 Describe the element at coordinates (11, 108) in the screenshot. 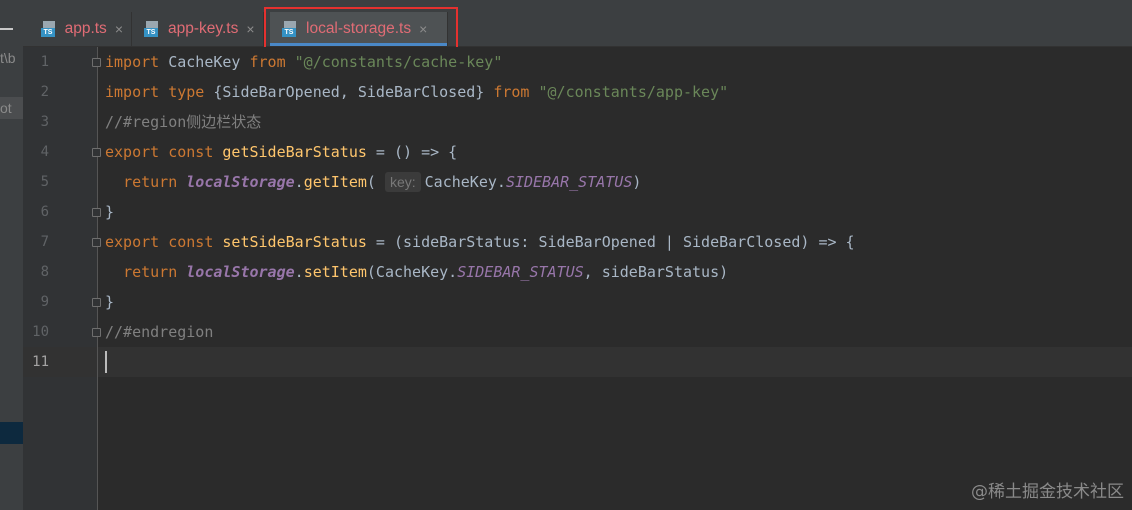

I see `project-tree-fragment: ot` at that location.